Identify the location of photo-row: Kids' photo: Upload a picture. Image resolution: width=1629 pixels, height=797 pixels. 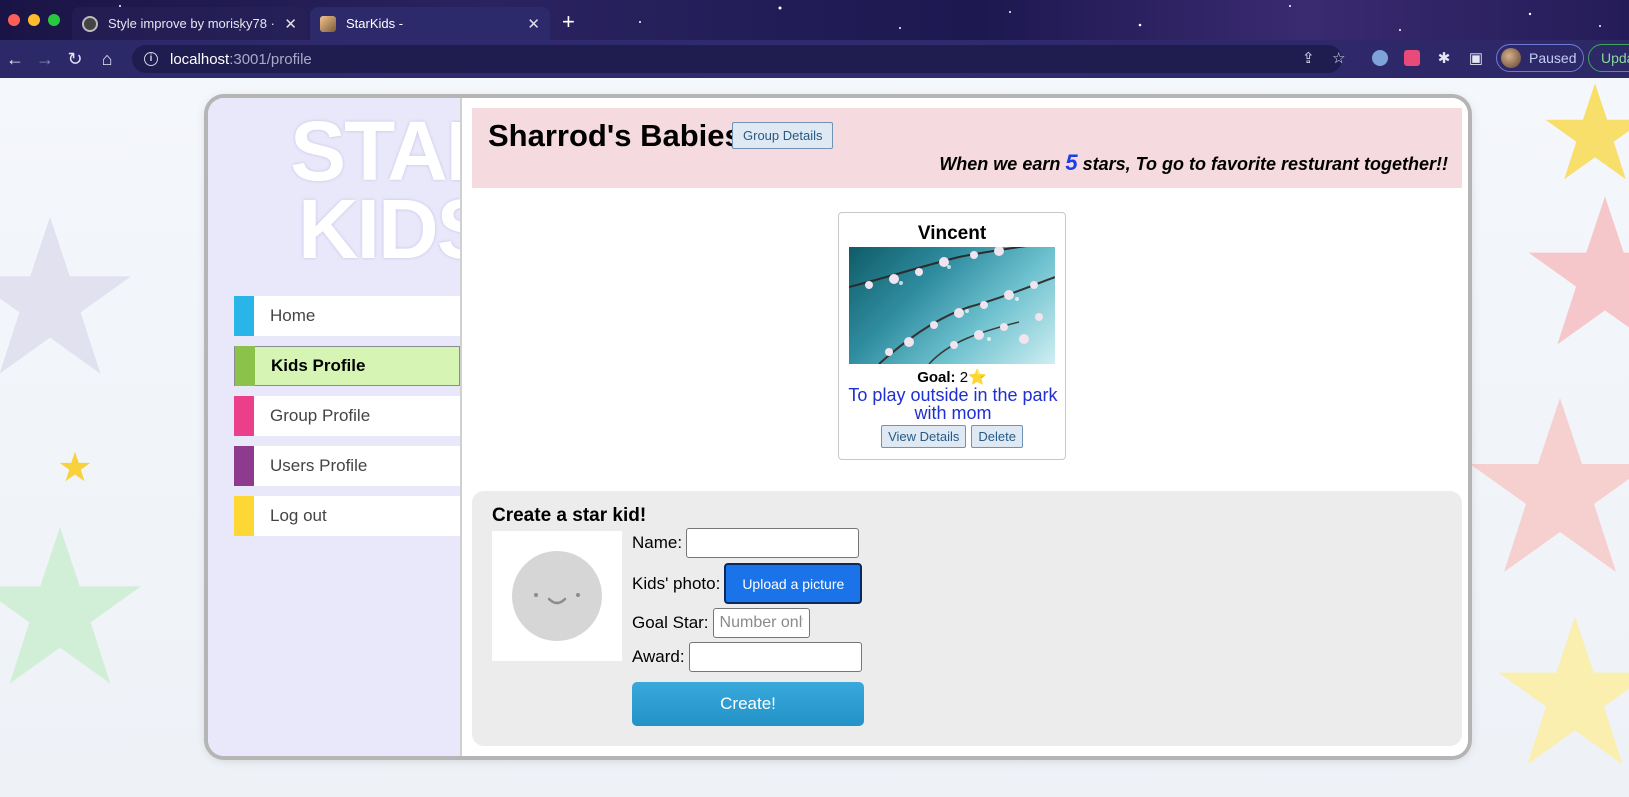
(747, 583).